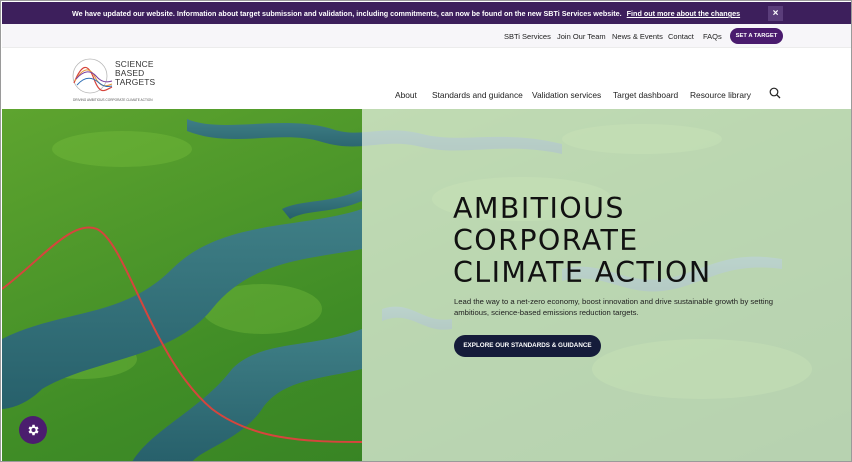 Image resolution: width=852 pixels, height=462 pixels. I want to click on nav-item-standards-and-guidance: Standards and guidance, so click(477, 95).